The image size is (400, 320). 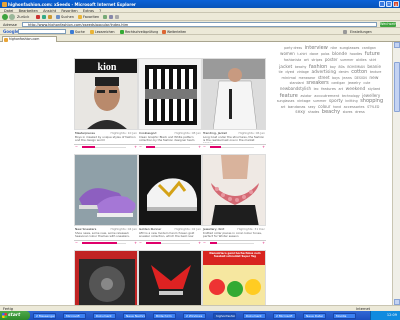 I want to click on taskbar-item: Neue Nachricht, so click(x=134, y=315).